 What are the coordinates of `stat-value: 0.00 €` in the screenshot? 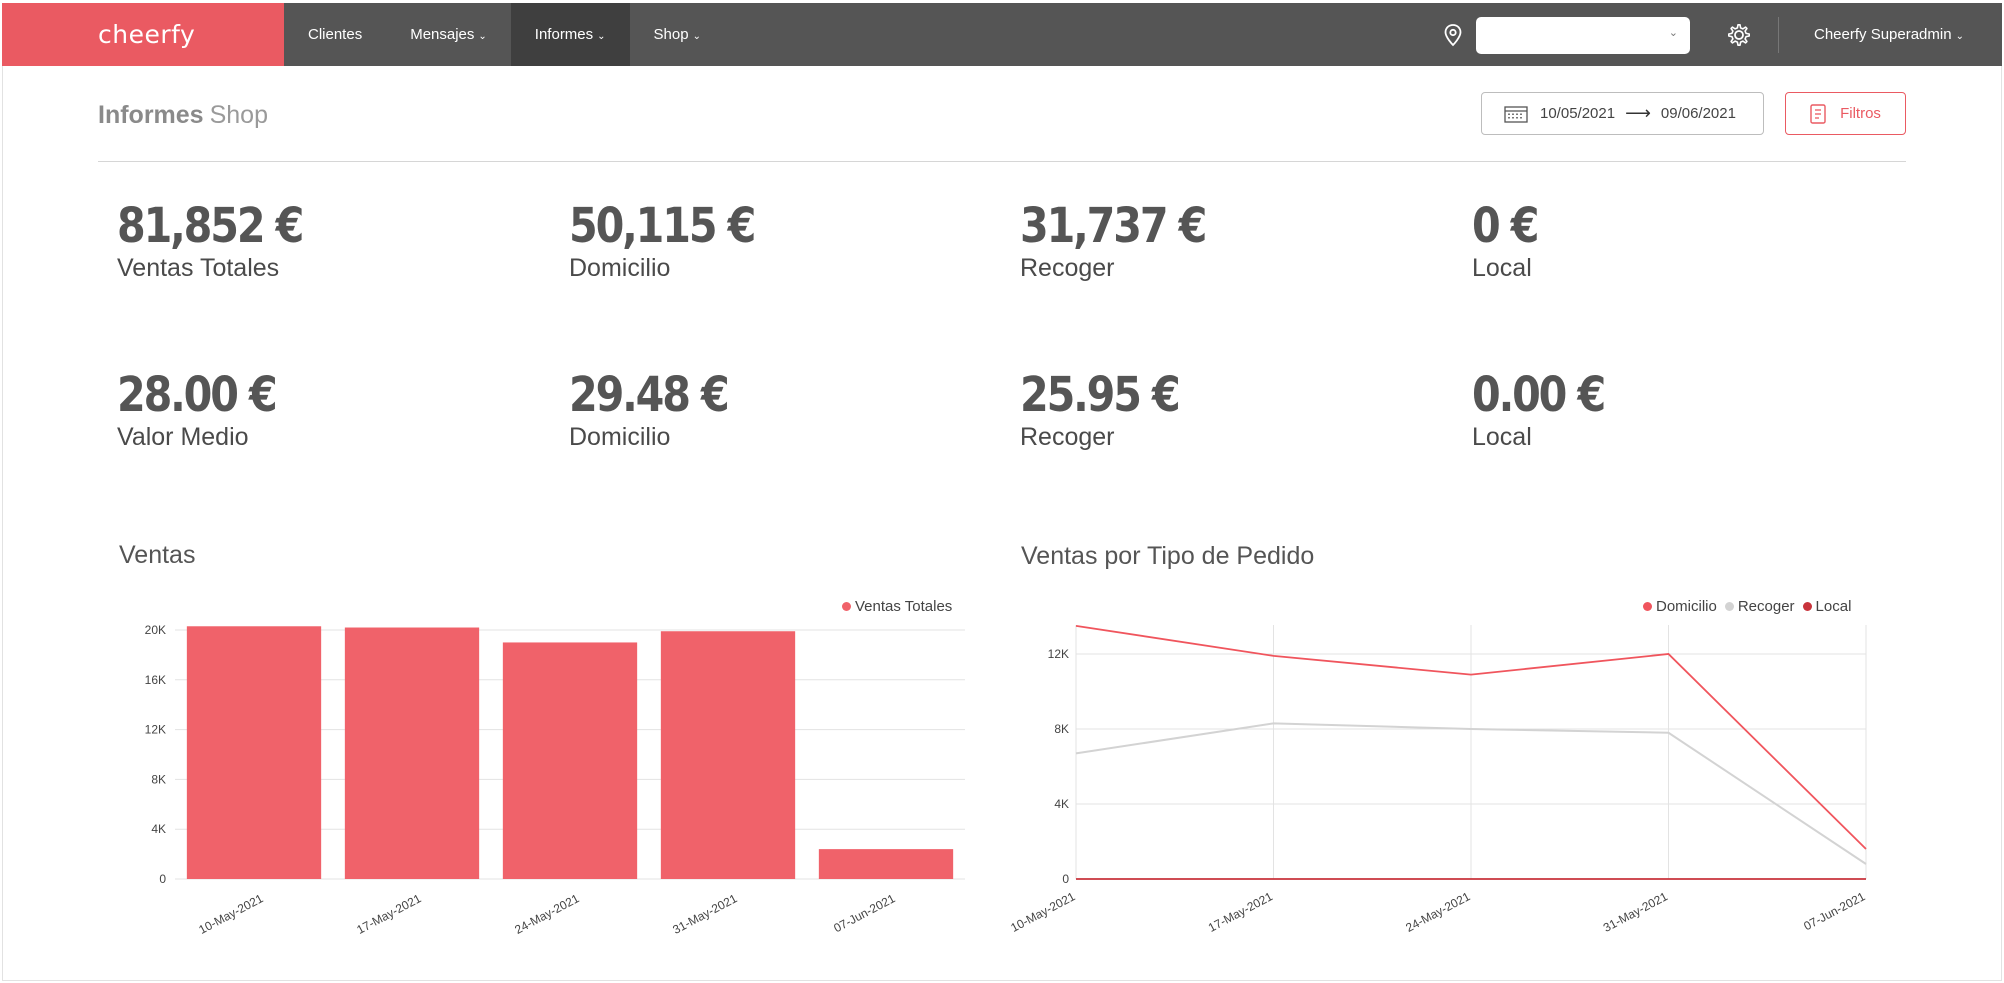 It's located at (1539, 395).